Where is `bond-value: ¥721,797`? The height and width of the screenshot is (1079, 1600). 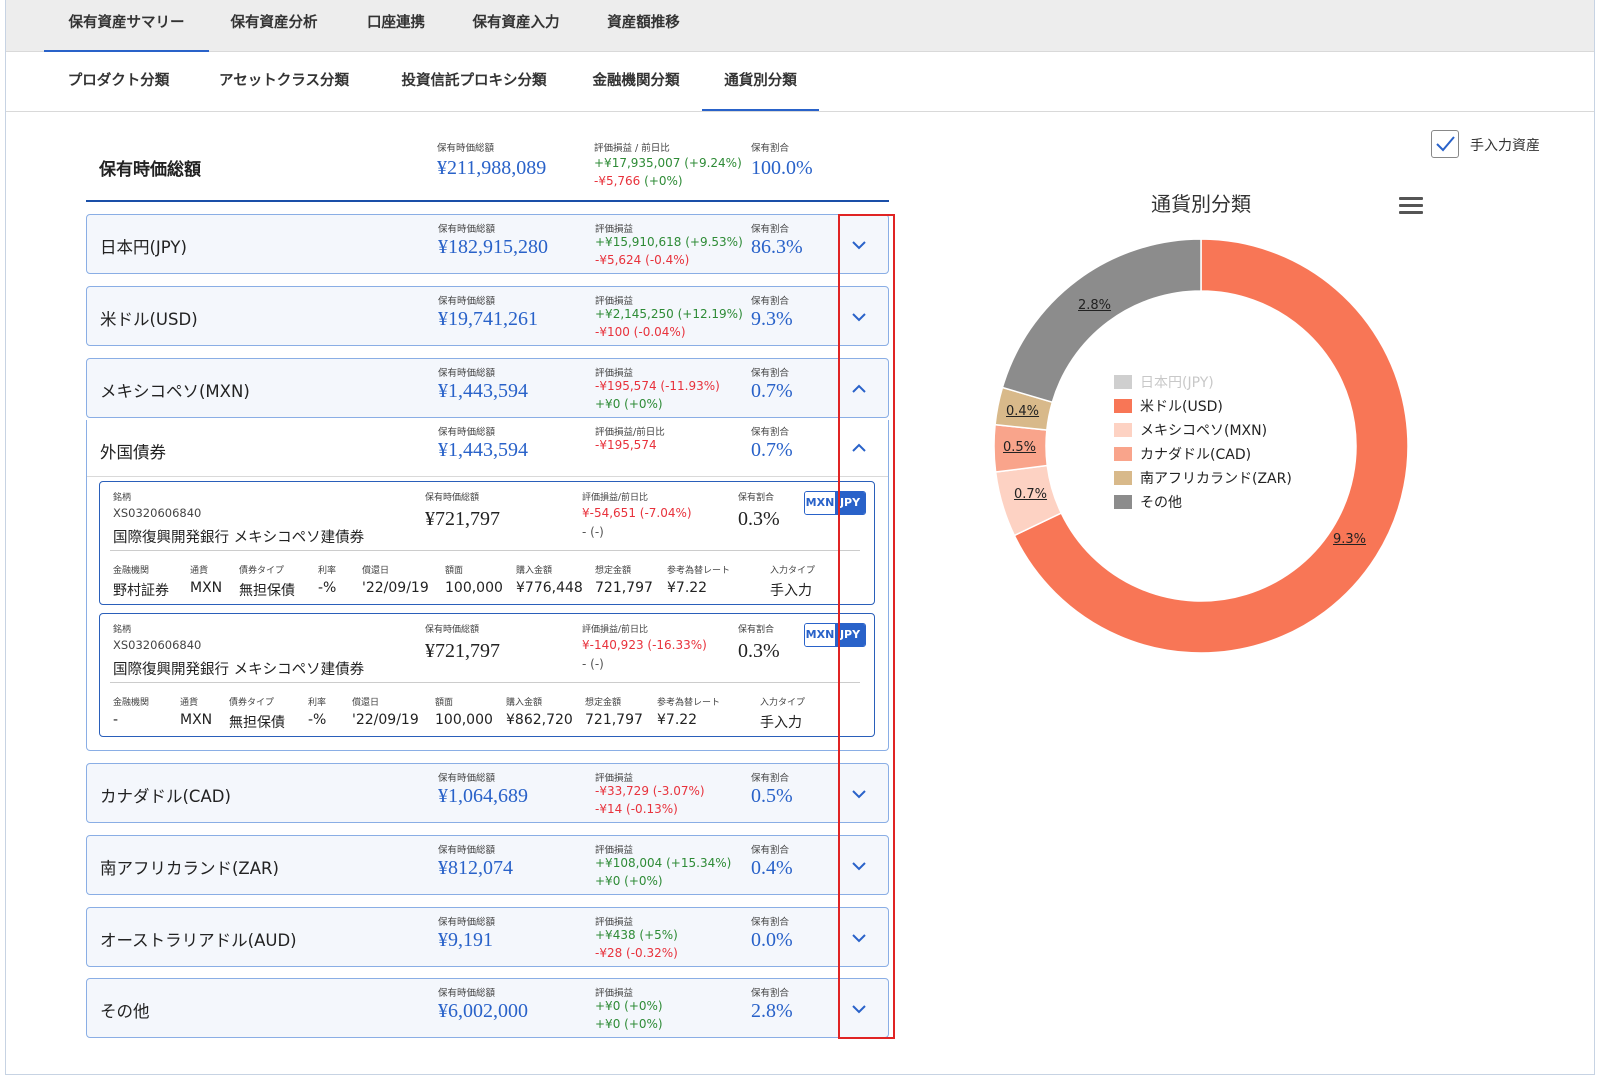 bond-value: ¥721,797 is located at coordinates (462, 651).